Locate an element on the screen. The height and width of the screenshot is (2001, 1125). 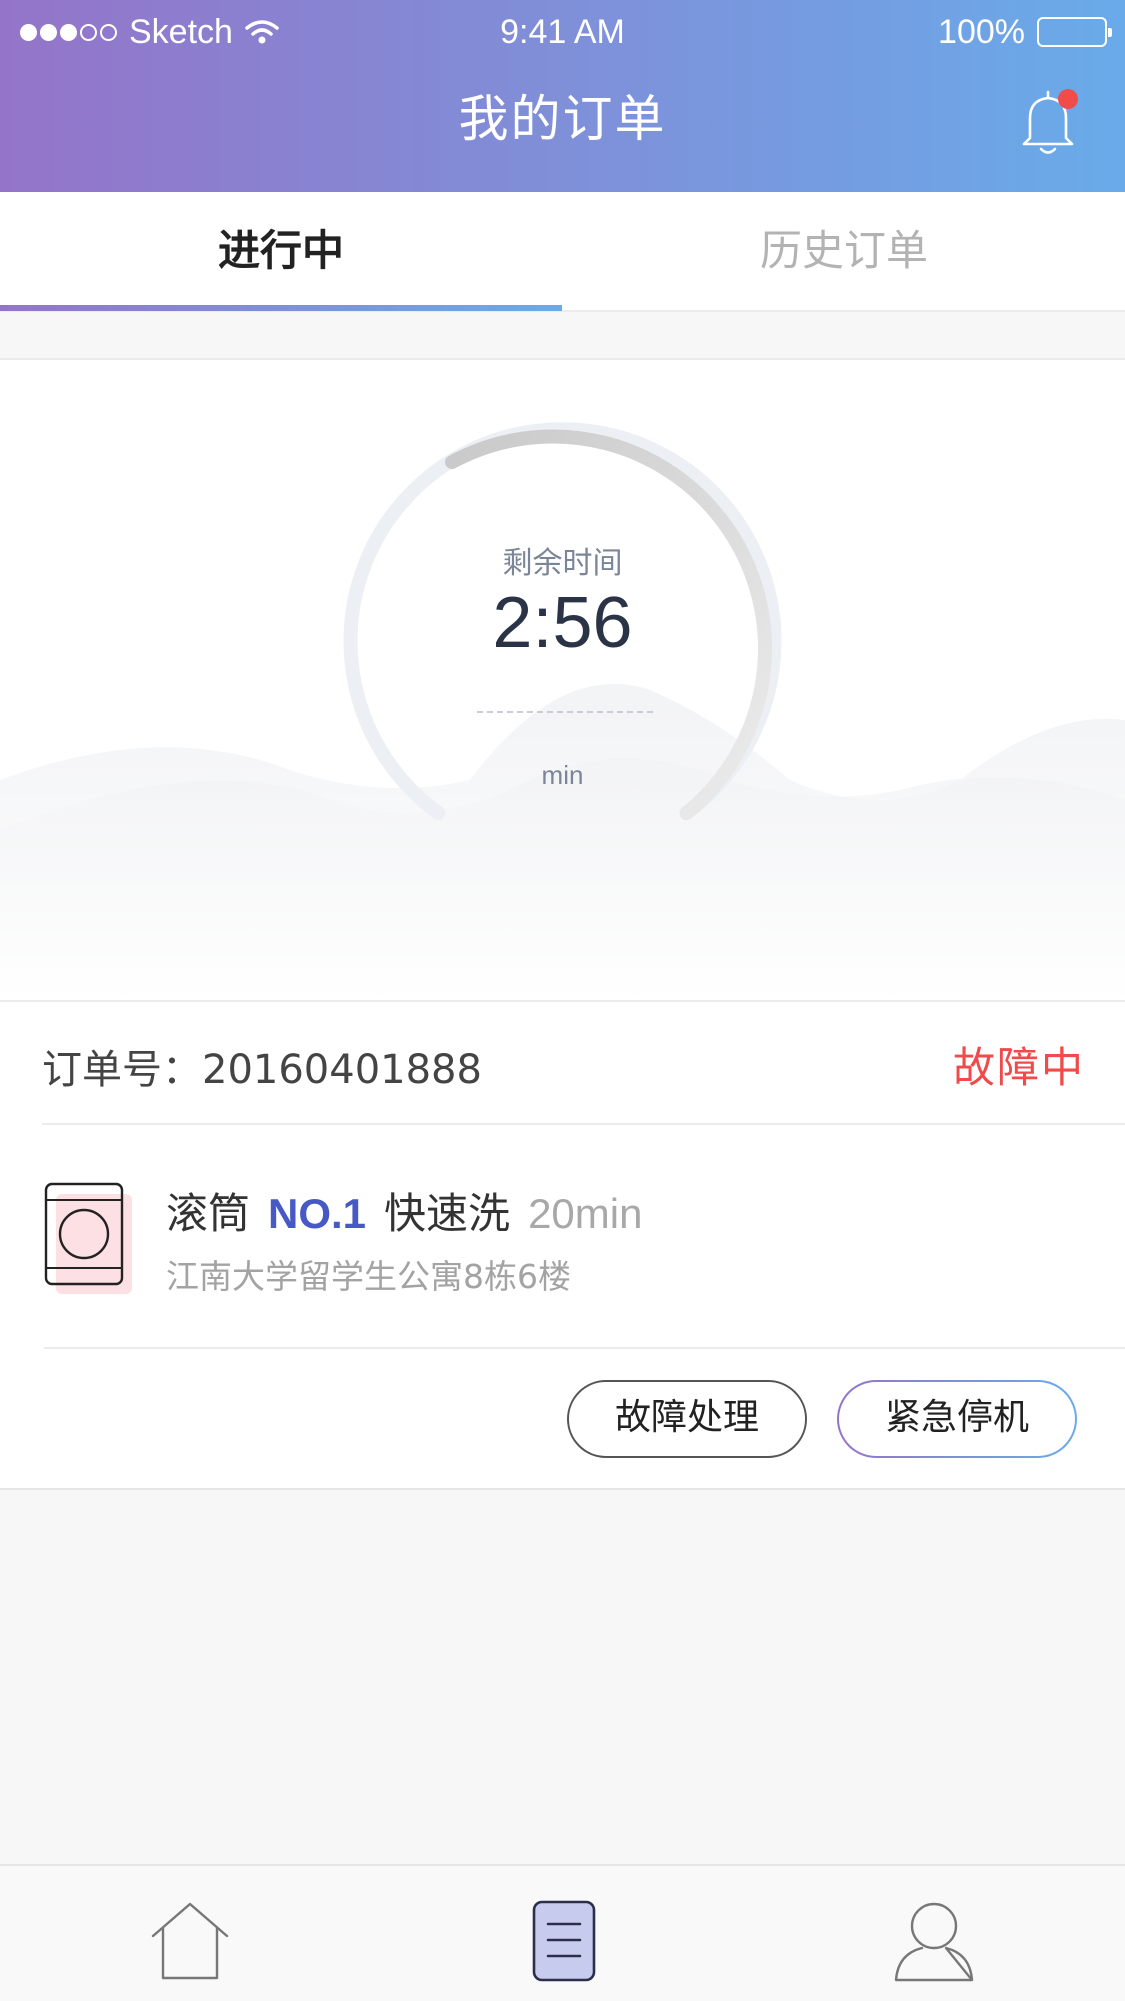
orders-icon is located at coordinates (563, 1941).